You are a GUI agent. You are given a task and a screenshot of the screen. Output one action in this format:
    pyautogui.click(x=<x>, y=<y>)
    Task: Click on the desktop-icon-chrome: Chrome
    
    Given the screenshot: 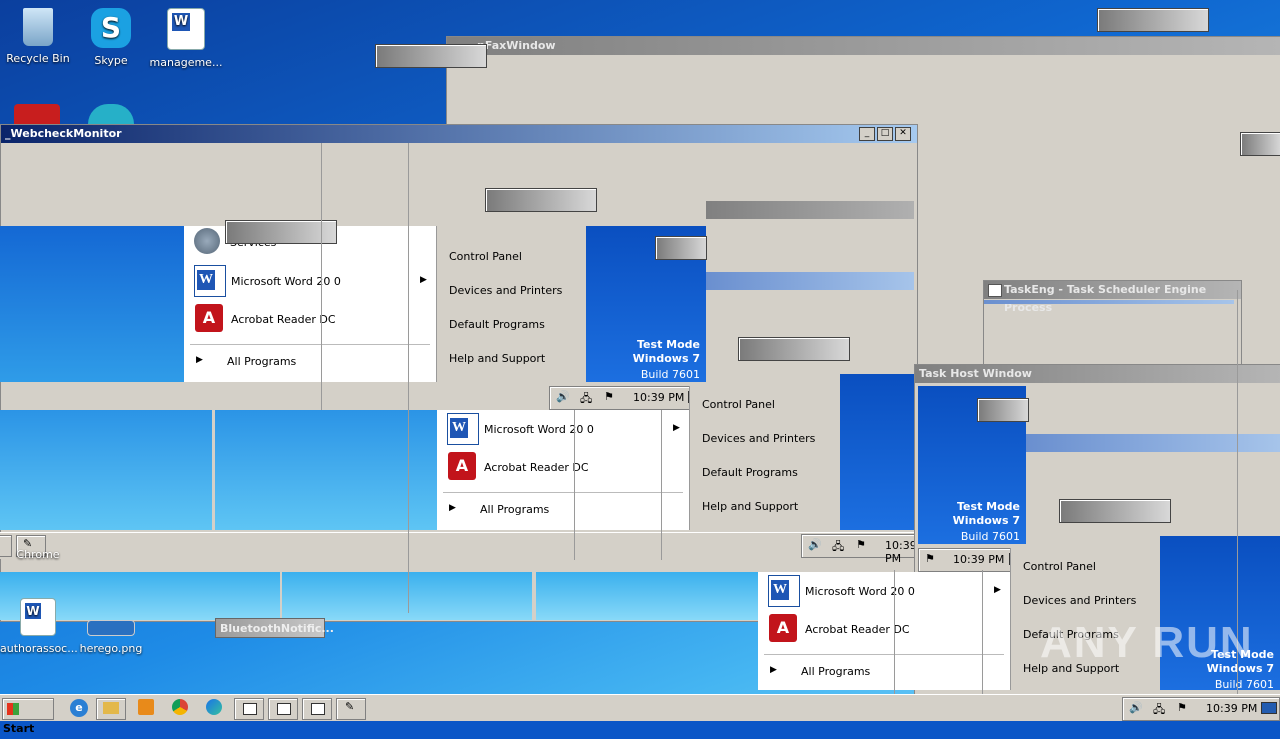 What is the action you would take?
    pyautogui.click(x=38, y=554)
    